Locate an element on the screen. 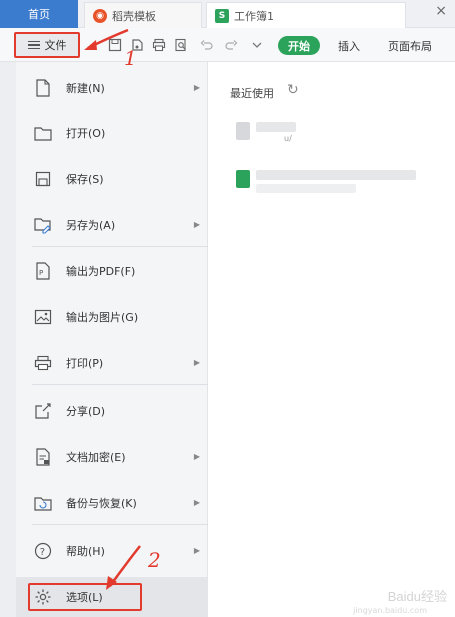 The width and height of the screenshot is (455, 617). tab-bar: 首页 ◉ 稻壳模板 S 工作簿1 × is located at coordinates (227, 14).